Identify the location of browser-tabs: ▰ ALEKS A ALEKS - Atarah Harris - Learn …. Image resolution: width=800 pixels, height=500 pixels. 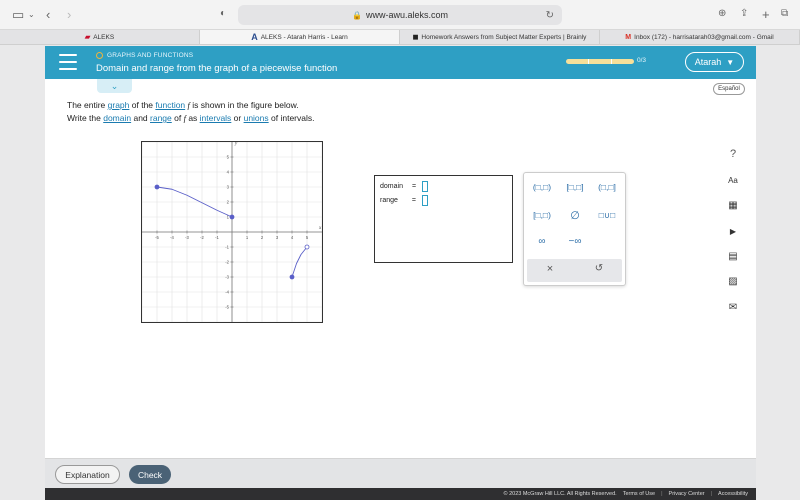
(400, 37).